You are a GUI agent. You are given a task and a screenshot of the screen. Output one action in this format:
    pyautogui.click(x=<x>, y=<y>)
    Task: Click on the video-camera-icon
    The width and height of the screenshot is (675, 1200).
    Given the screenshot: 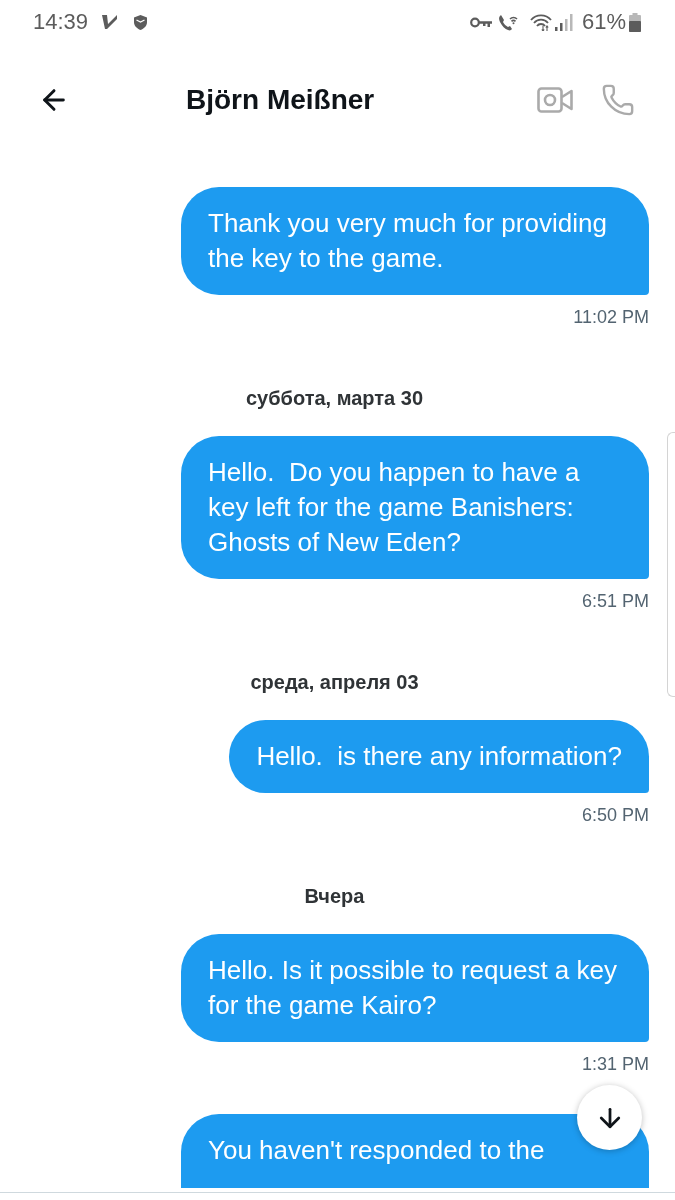 What is the action you would take?
    pyautogui.click(x=555, y=100)
    